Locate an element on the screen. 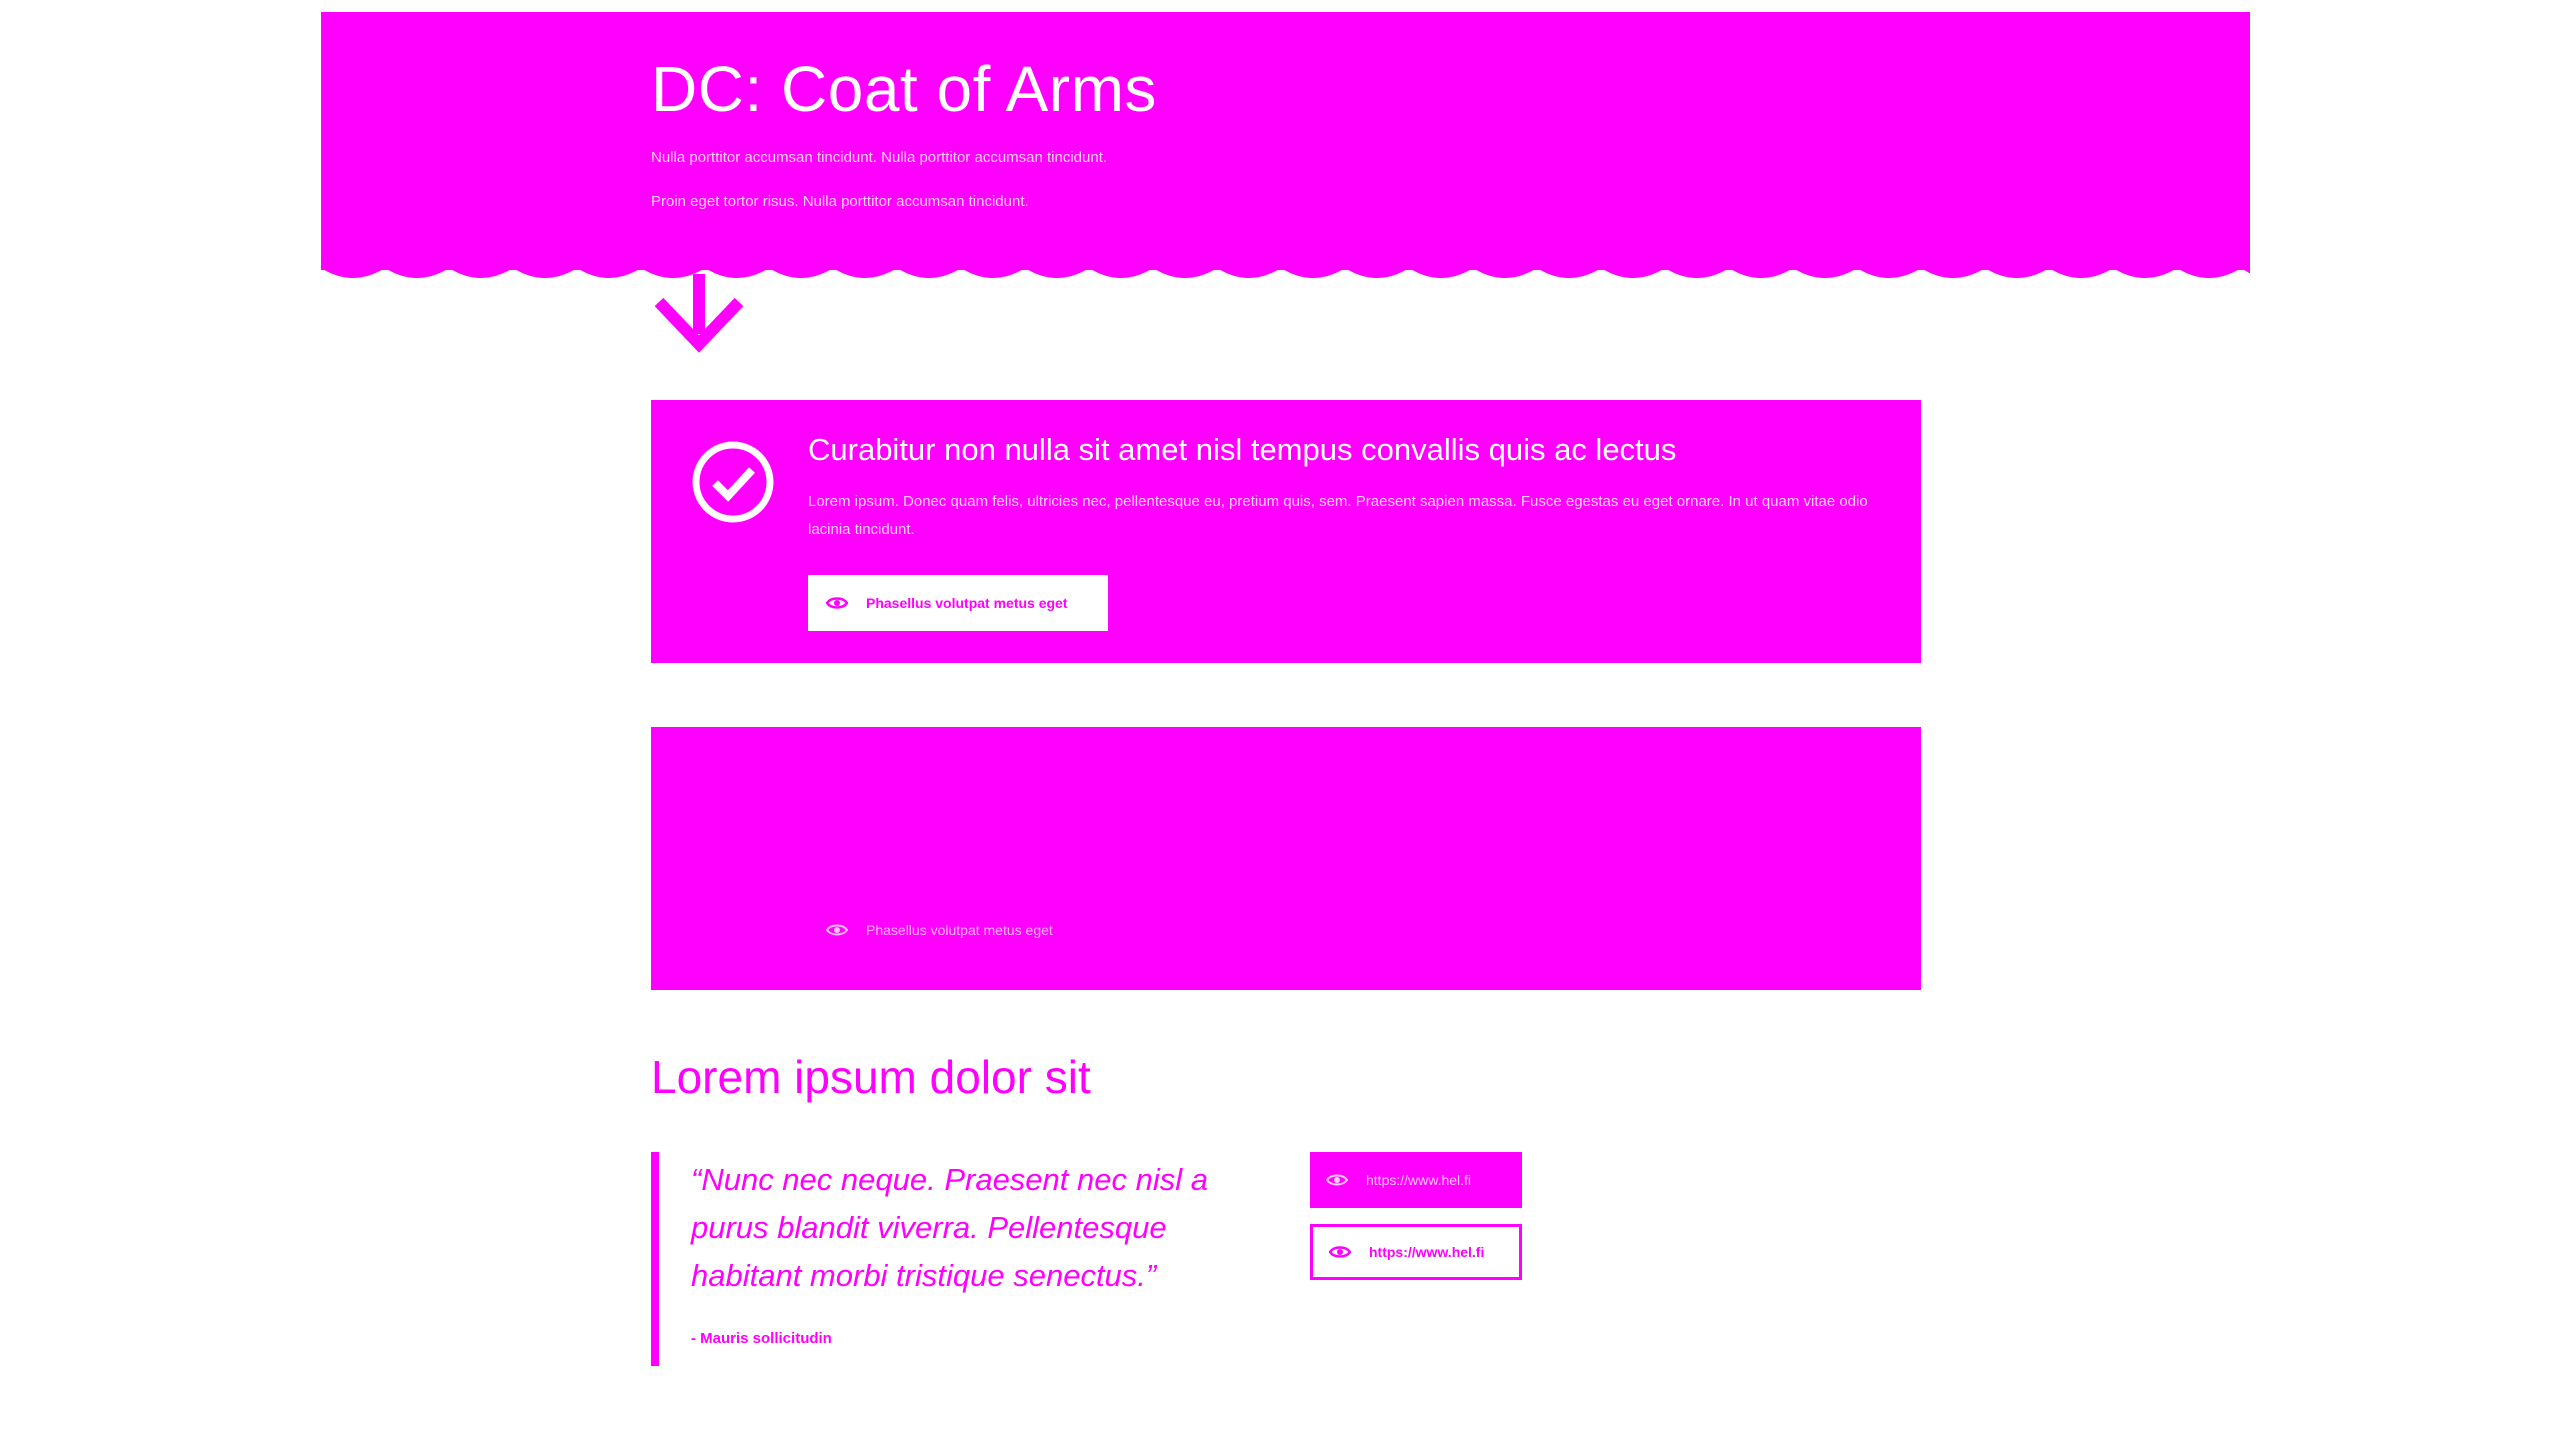 Image resolution: width=2560 pixels, height=1440 pixels. page-title: DC: Coat of Arms is located at coordinates (904, 89).